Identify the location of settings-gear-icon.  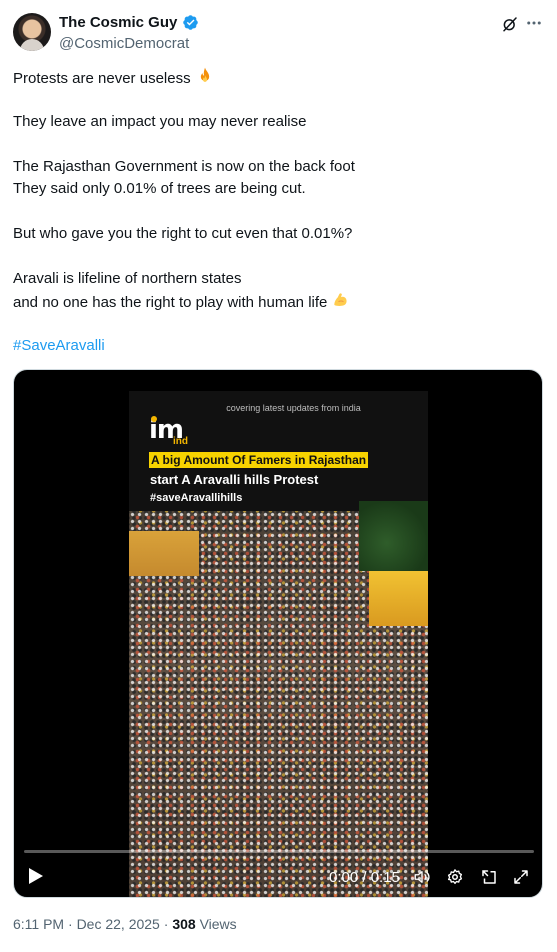
(455, 877).